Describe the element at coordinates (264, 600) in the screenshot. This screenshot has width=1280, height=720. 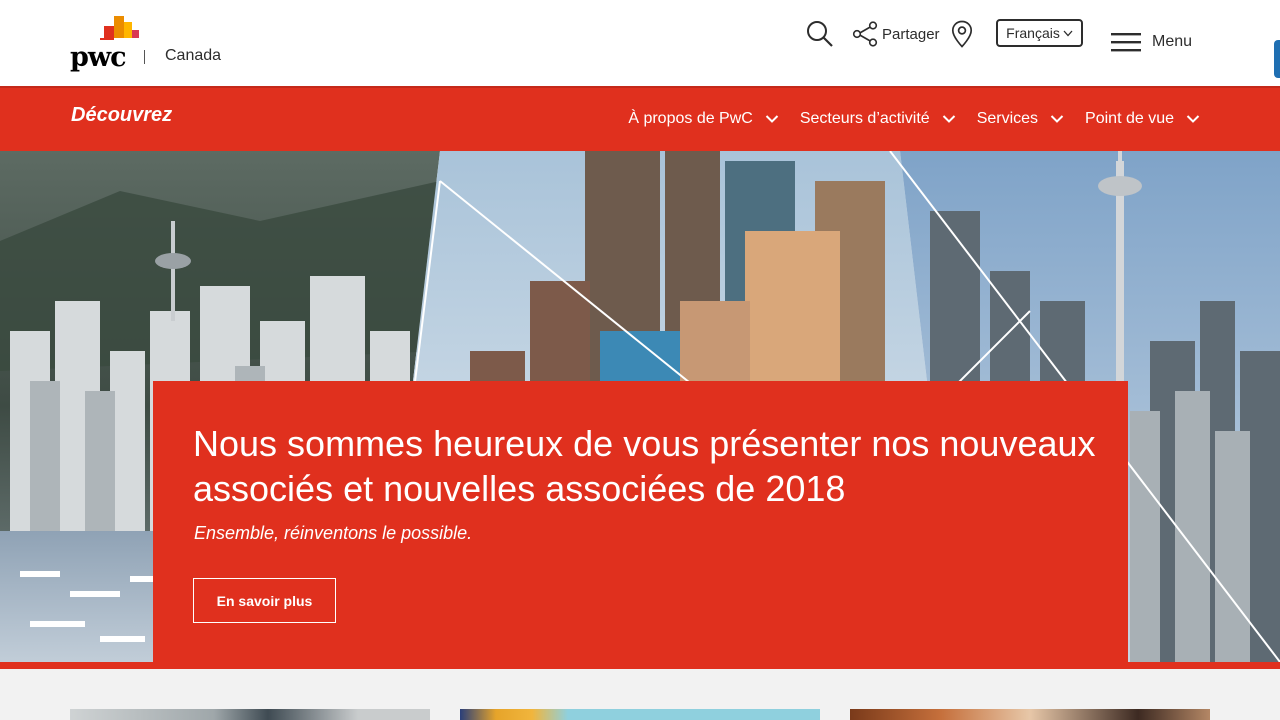
I see `learn-more-button: En savoir plus` at that location.